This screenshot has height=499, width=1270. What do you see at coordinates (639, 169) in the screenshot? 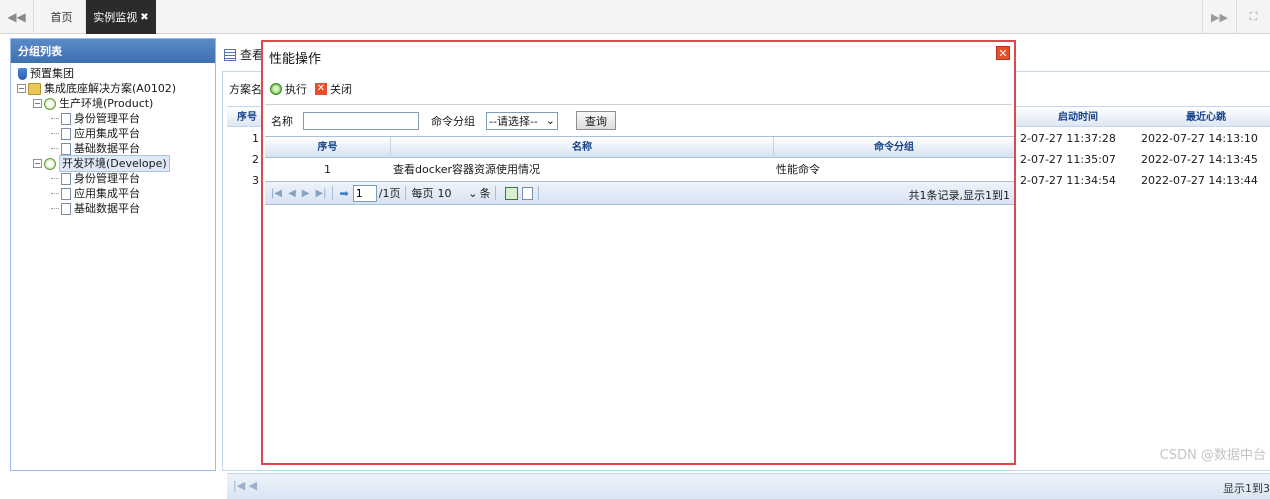
I see `table-row: 1 查看docker容器资源使用情况 性能命令` at bounding box center [639, 169].